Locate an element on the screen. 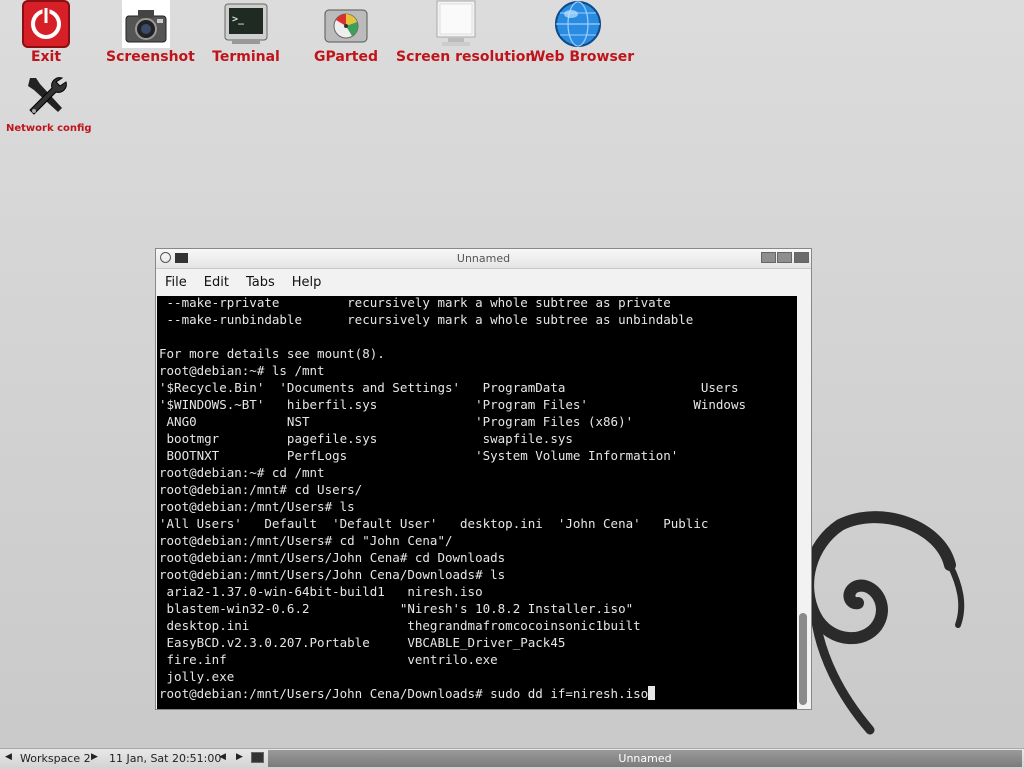 The height and width of the screenshot is (769, 1024). screen-resolution-shortcut: Screen resolution is located at coordinates (466, 33).